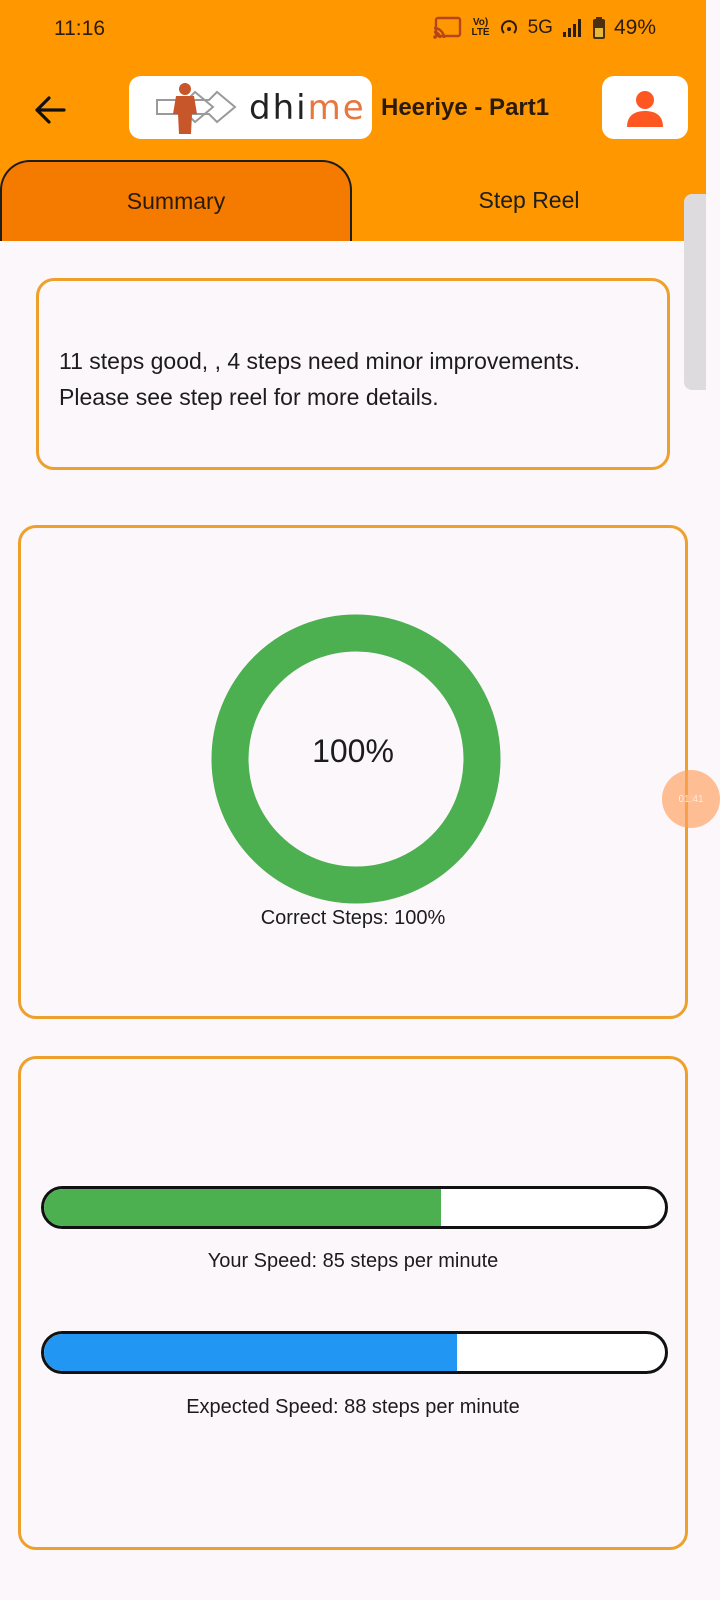 Image resolution: width=720 pixels, height=1600 pixels. What do you see at coordinates (691, 799) in the screenshot?
I see `floating-timer-bubble: 01:41` at bounding box center [691, 799].